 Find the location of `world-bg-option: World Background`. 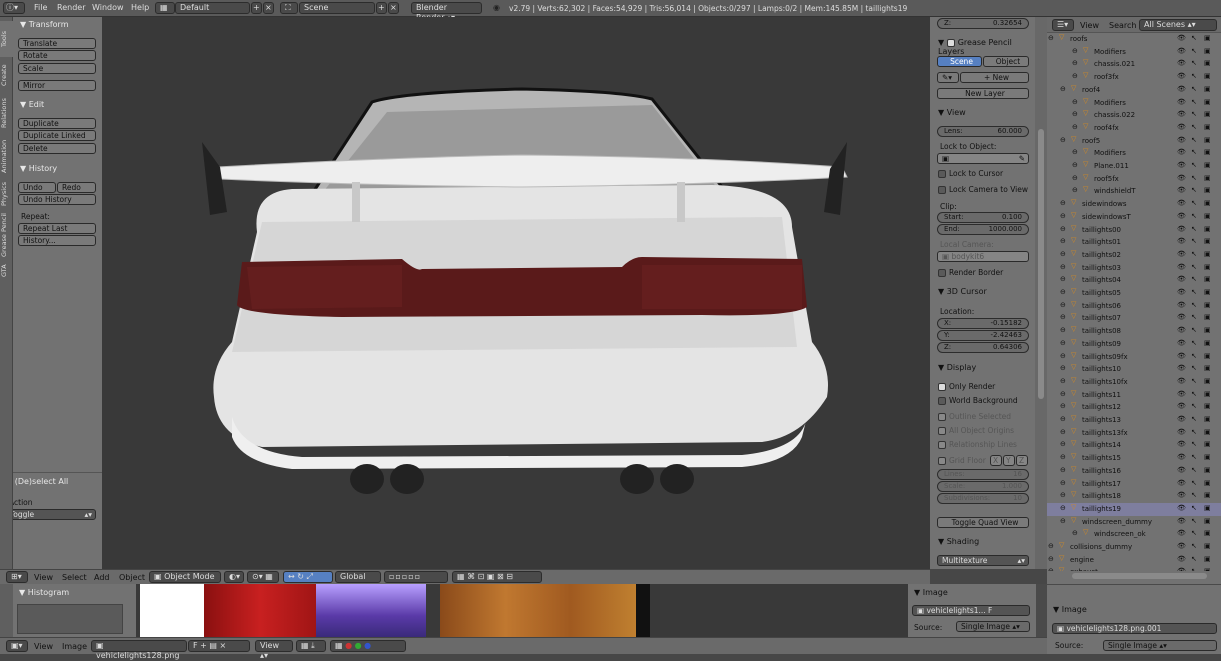

world-bg-option: World Background is located at coordinates (978, 400).